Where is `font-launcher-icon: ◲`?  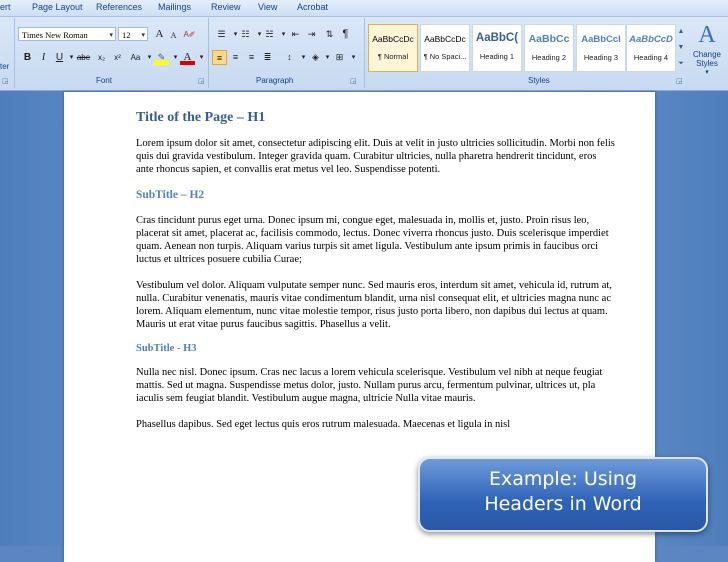 font-launcher-icon: ◲ is located at coordinates (201, 81).